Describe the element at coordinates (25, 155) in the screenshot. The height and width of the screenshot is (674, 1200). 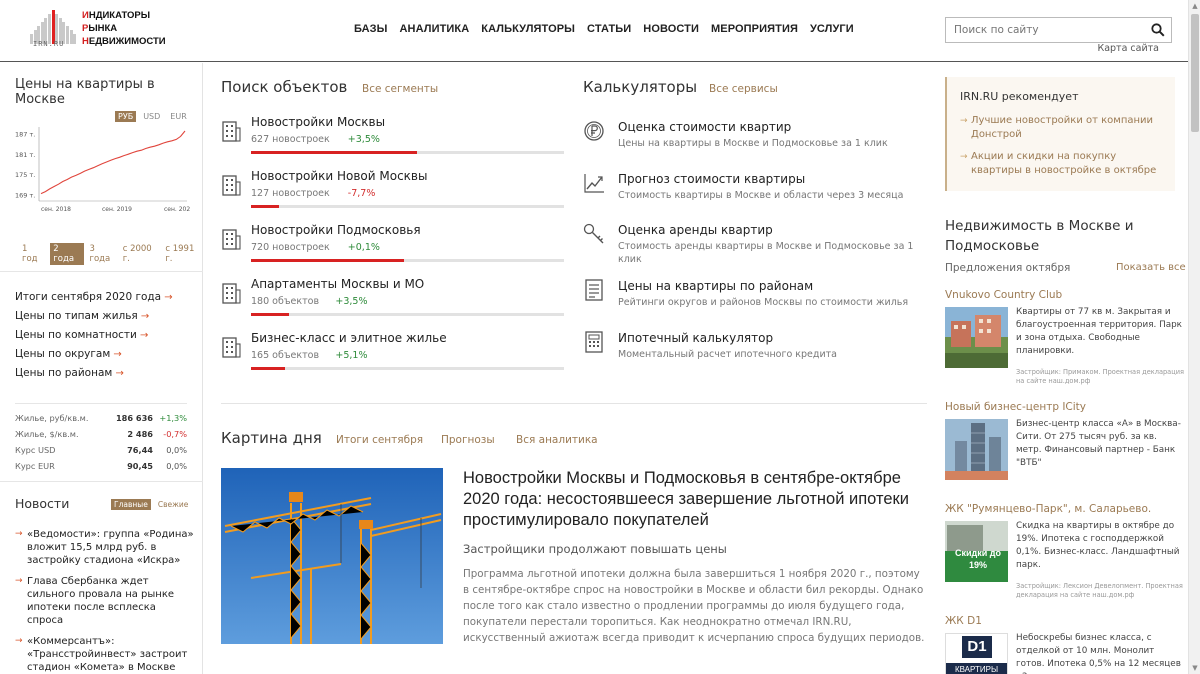
I see `y-tick-label: 181 т.` at that location.